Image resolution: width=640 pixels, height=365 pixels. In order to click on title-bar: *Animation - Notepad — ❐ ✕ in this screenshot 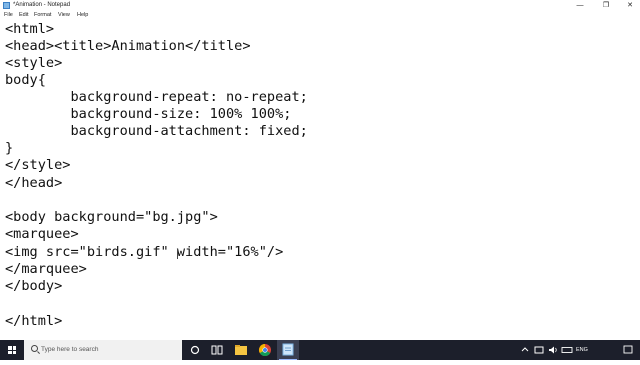, I will do `click(320, 5)`.